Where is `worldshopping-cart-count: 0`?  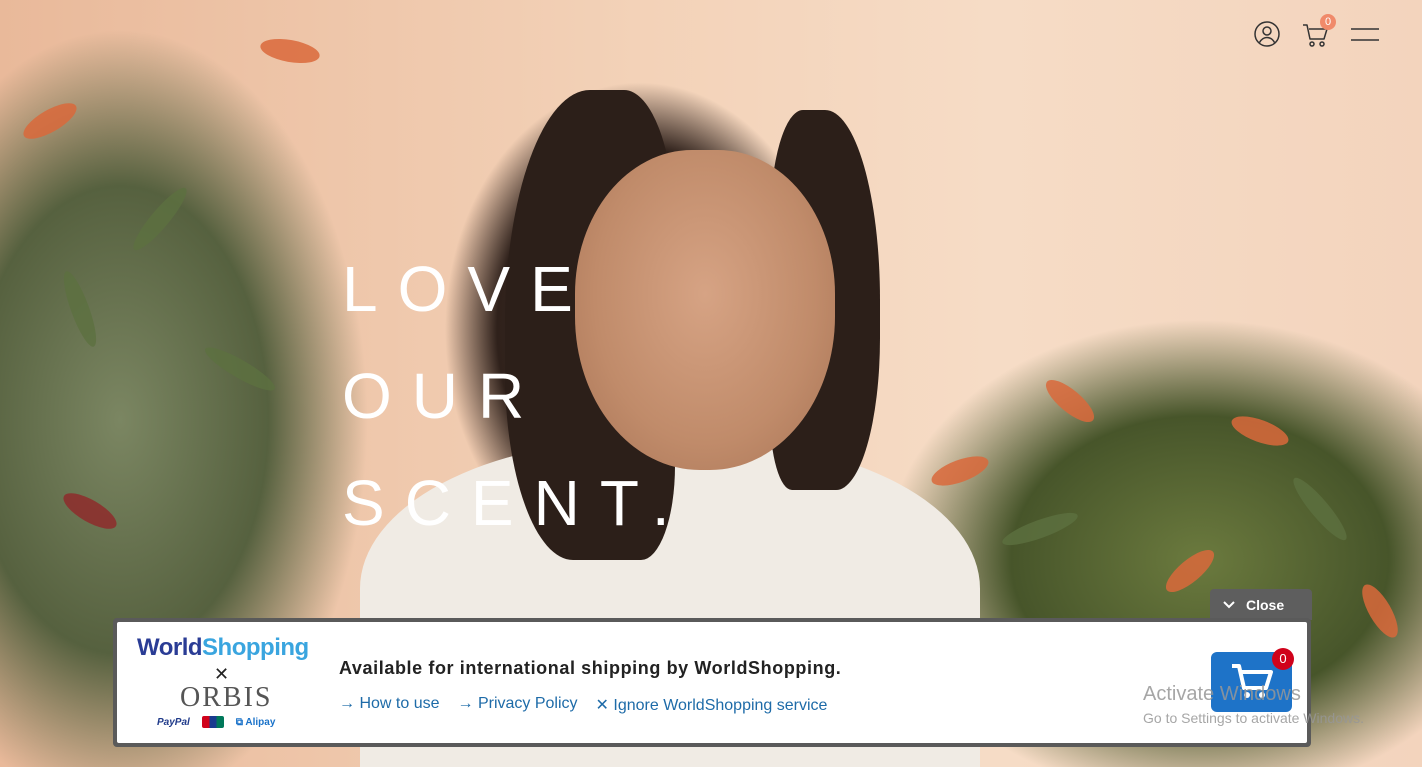 worldshopping-cart-count: 0 is located at coordinates (1283, 659).